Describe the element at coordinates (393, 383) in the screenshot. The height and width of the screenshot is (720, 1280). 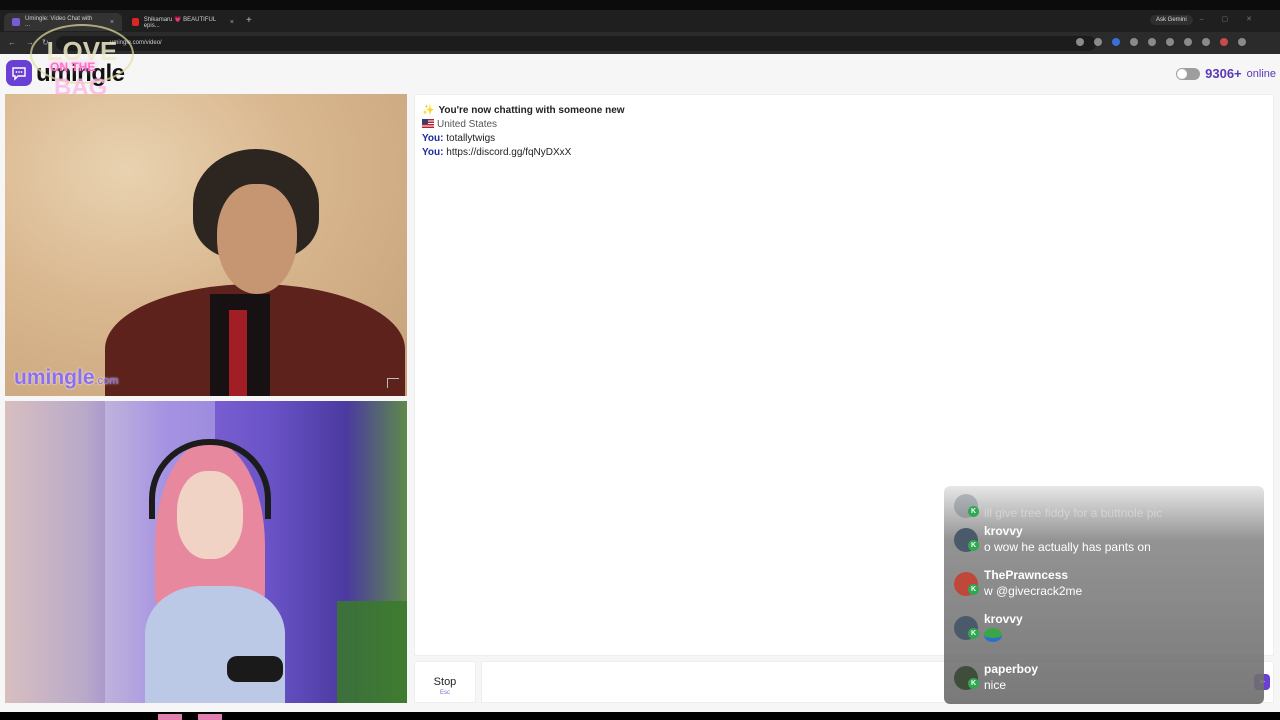
I see `report-flag-icon` at that location.